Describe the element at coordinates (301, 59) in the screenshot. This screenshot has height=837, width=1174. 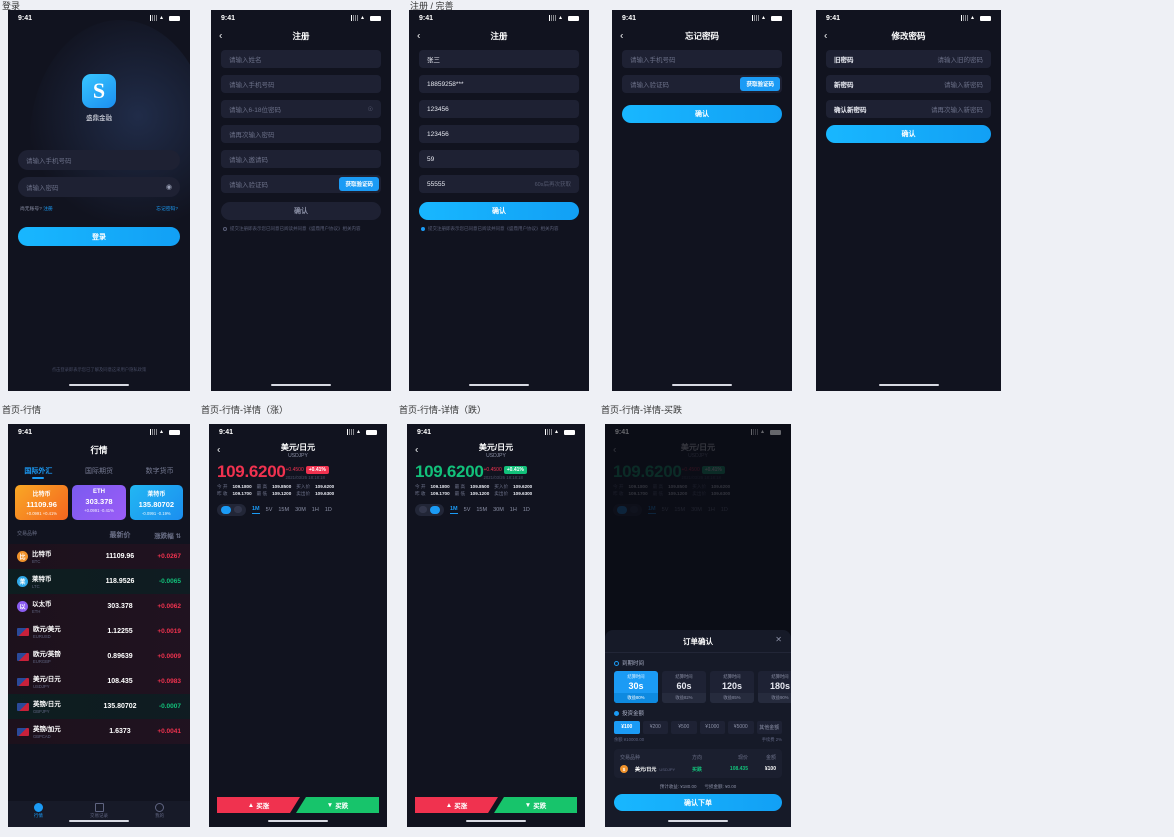
I see `name-input: 请输入姓名` at that location.